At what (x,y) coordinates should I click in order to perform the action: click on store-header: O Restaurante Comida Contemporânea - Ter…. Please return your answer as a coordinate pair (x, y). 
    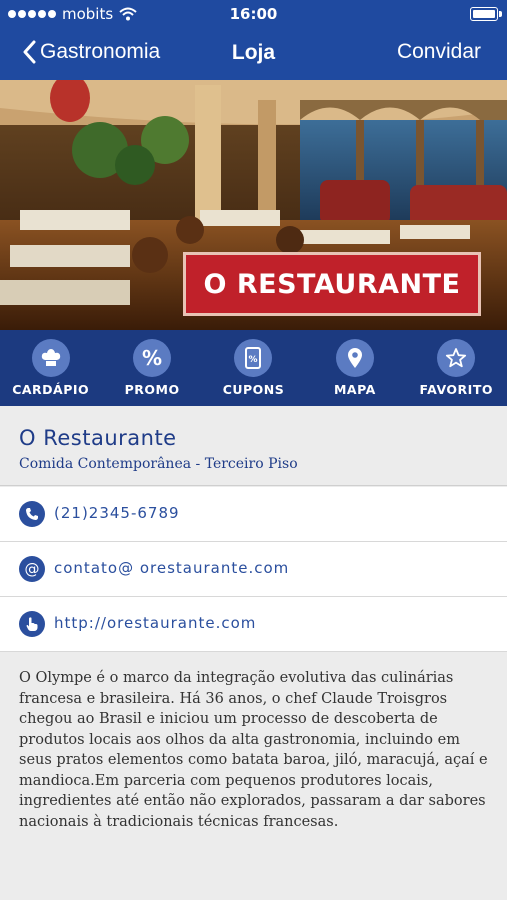
    Looking at the image, I should click on (253, 446).